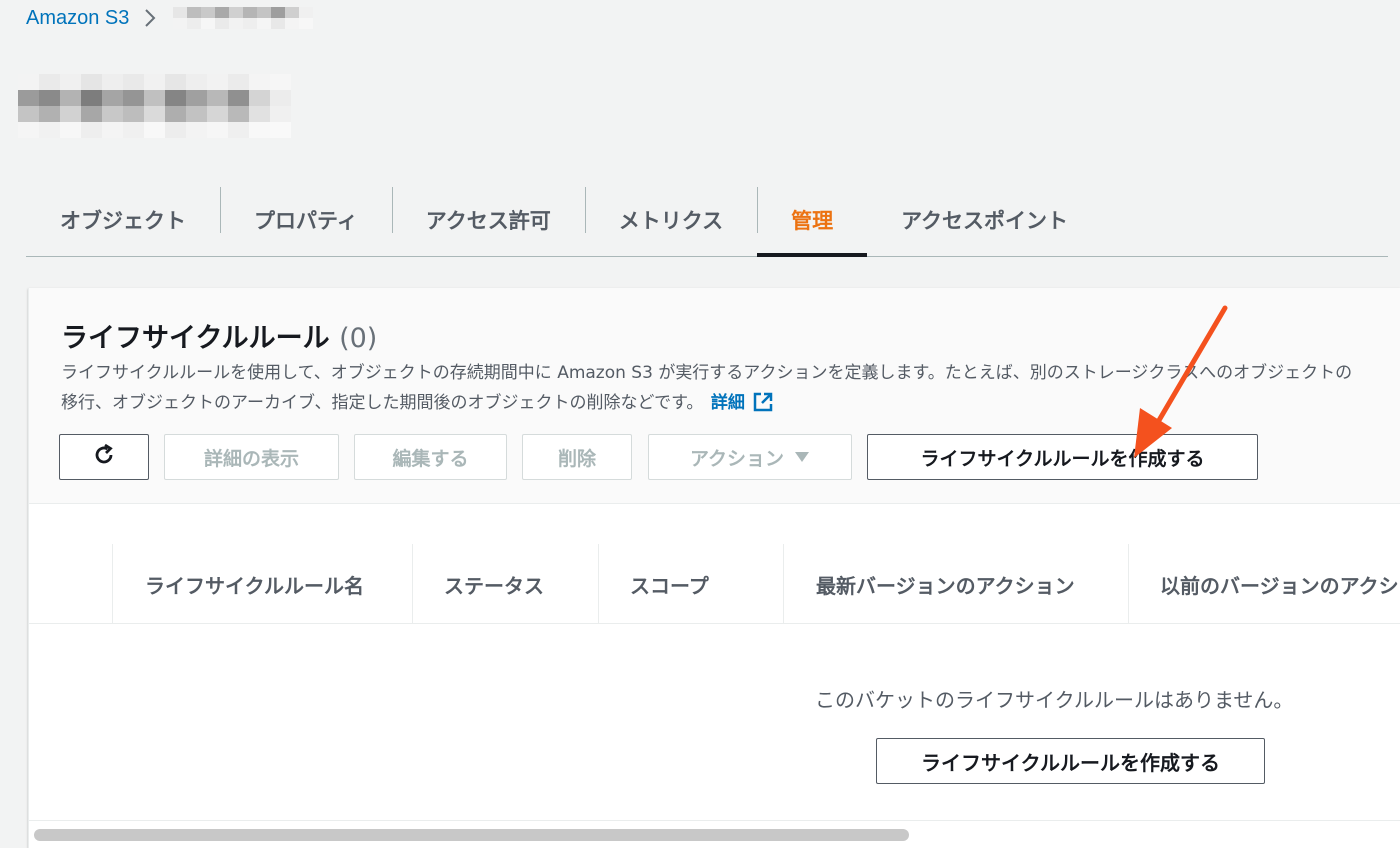 The height and width of the screenshot is (848, 1400). What do you see at coordinates (1181, 381) in the screenshot?
I see `annotation-arrow-icon` at bounding box center [1181, 381].